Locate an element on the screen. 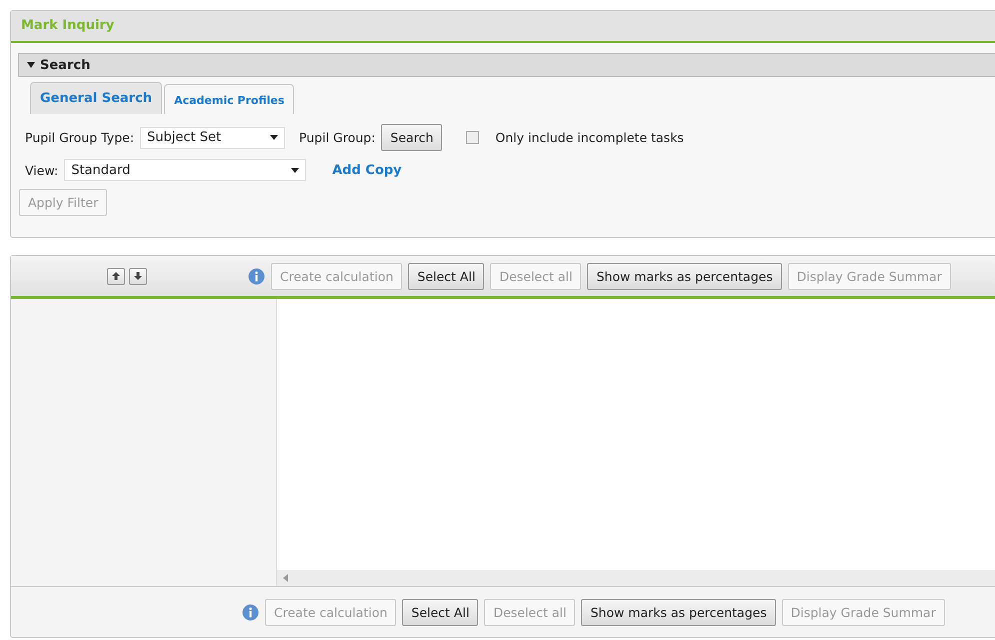 The image size is (995, 640). field-label: View: is located at coordinates (41, 170).